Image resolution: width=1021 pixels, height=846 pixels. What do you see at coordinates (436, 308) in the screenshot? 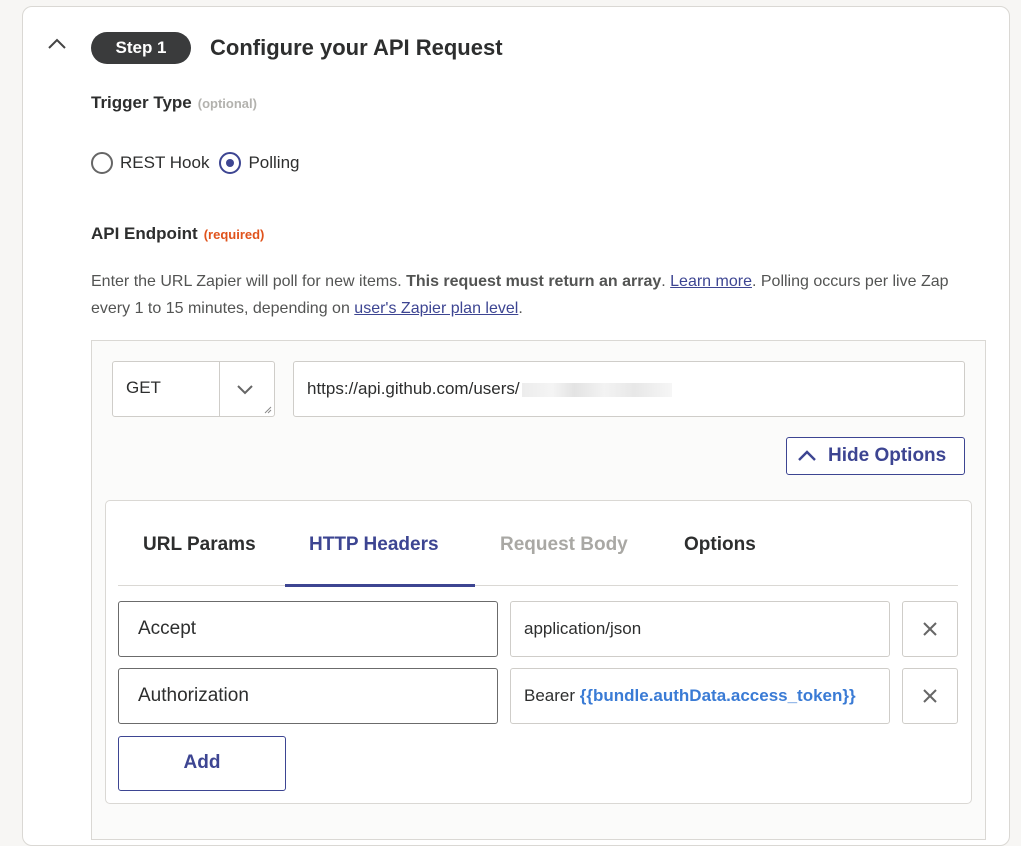
I see `plan-level-link: user's Zapier plan level` at bounding box center [436, 308].